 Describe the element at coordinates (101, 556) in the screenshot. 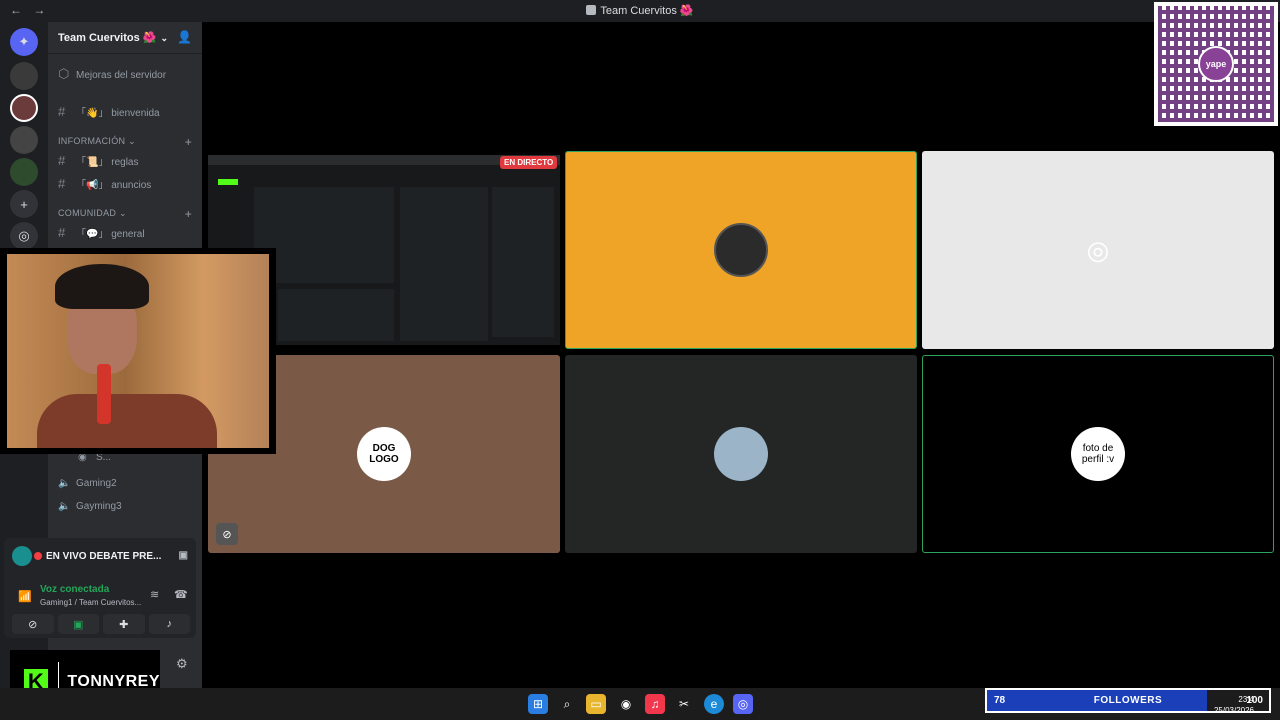

I see `stream-row: EN VIVO DEBATE PRE... ▣` at that location.